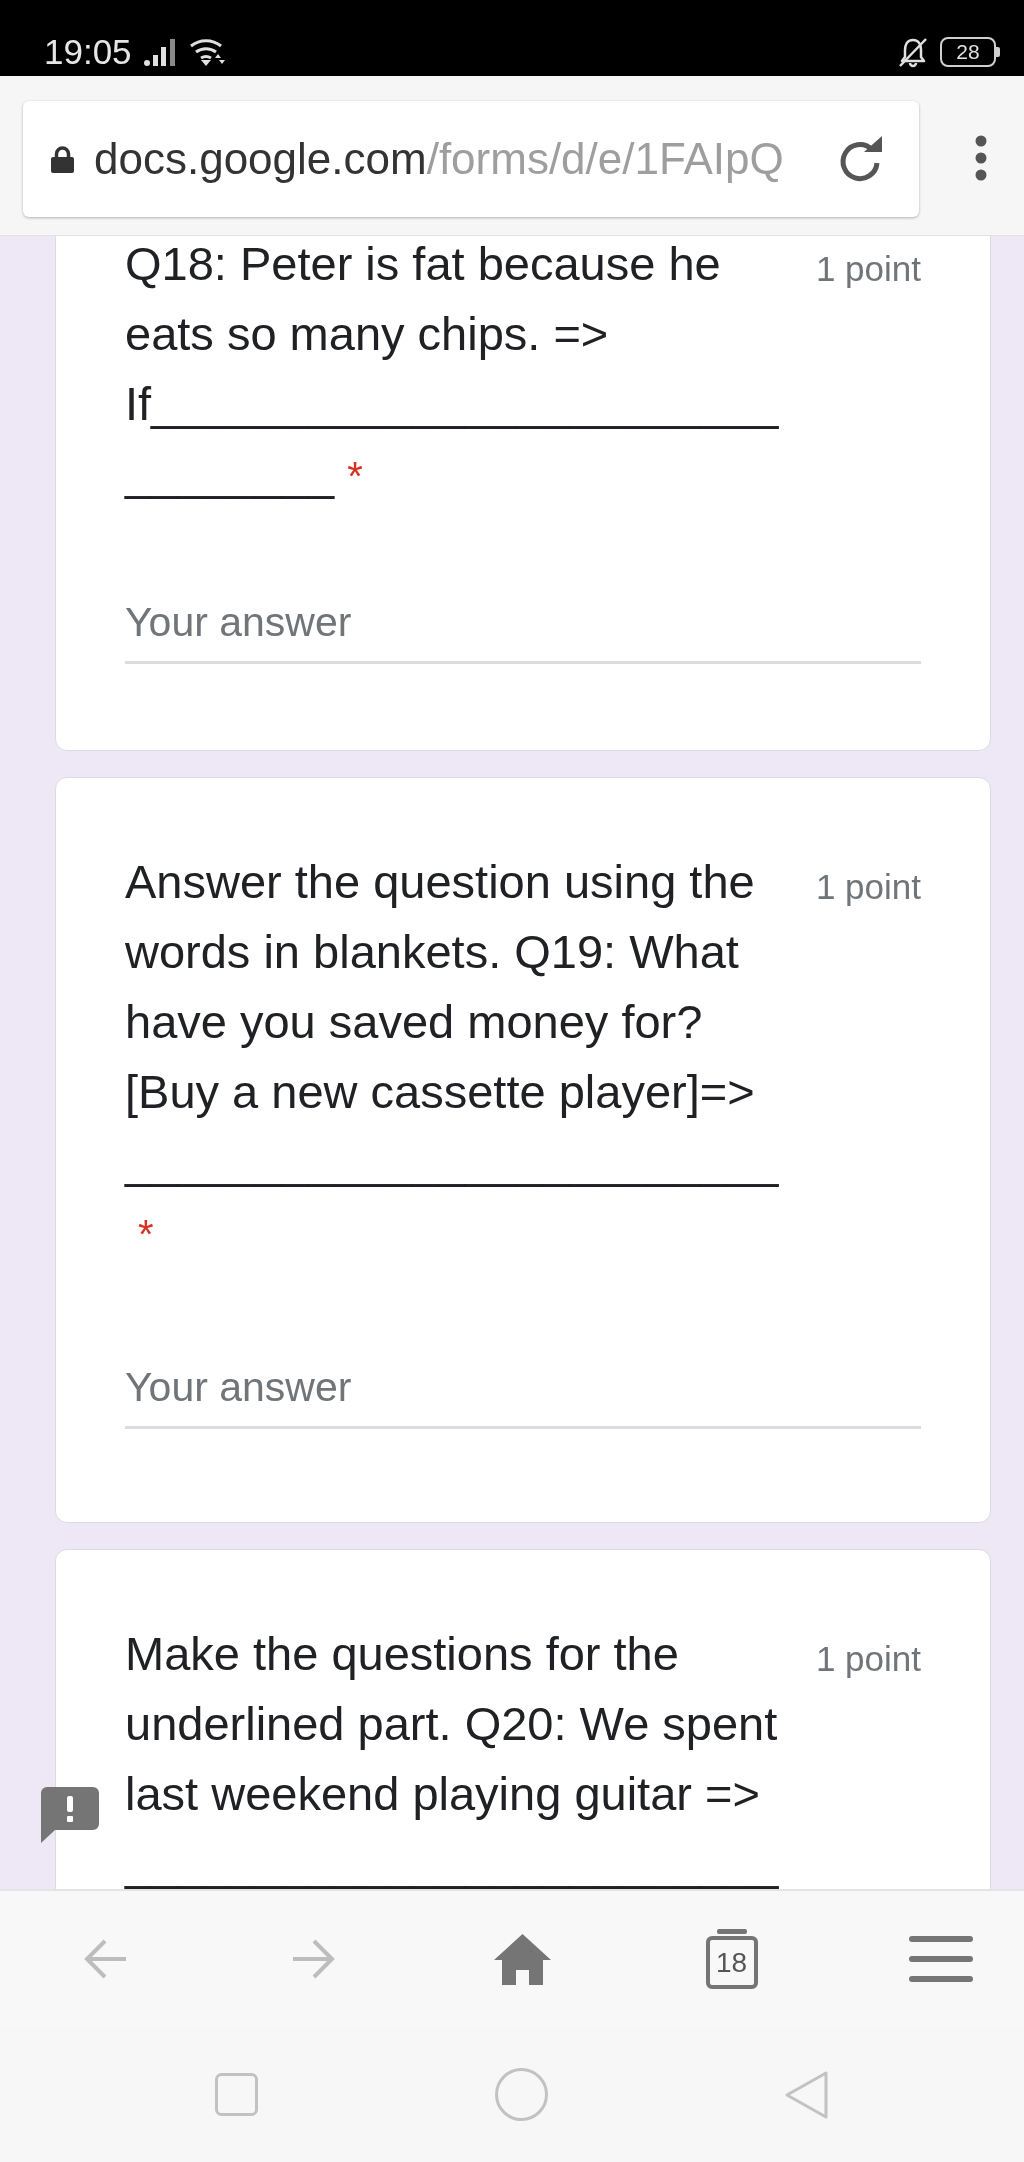 The image size is (1024, 2162). I want to click on menu-icon, so click(940, 1959).